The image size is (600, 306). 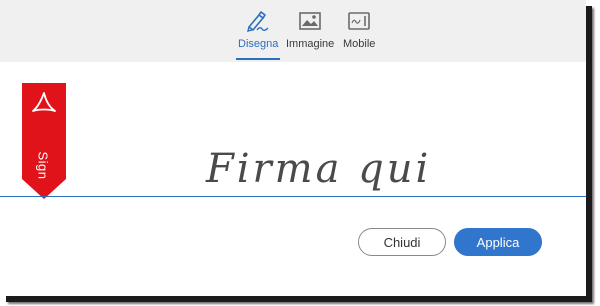 What do you see at coordinates (293, 196) in the screenshot?
I see `signature-baseline` at bounding box center [293, 196].